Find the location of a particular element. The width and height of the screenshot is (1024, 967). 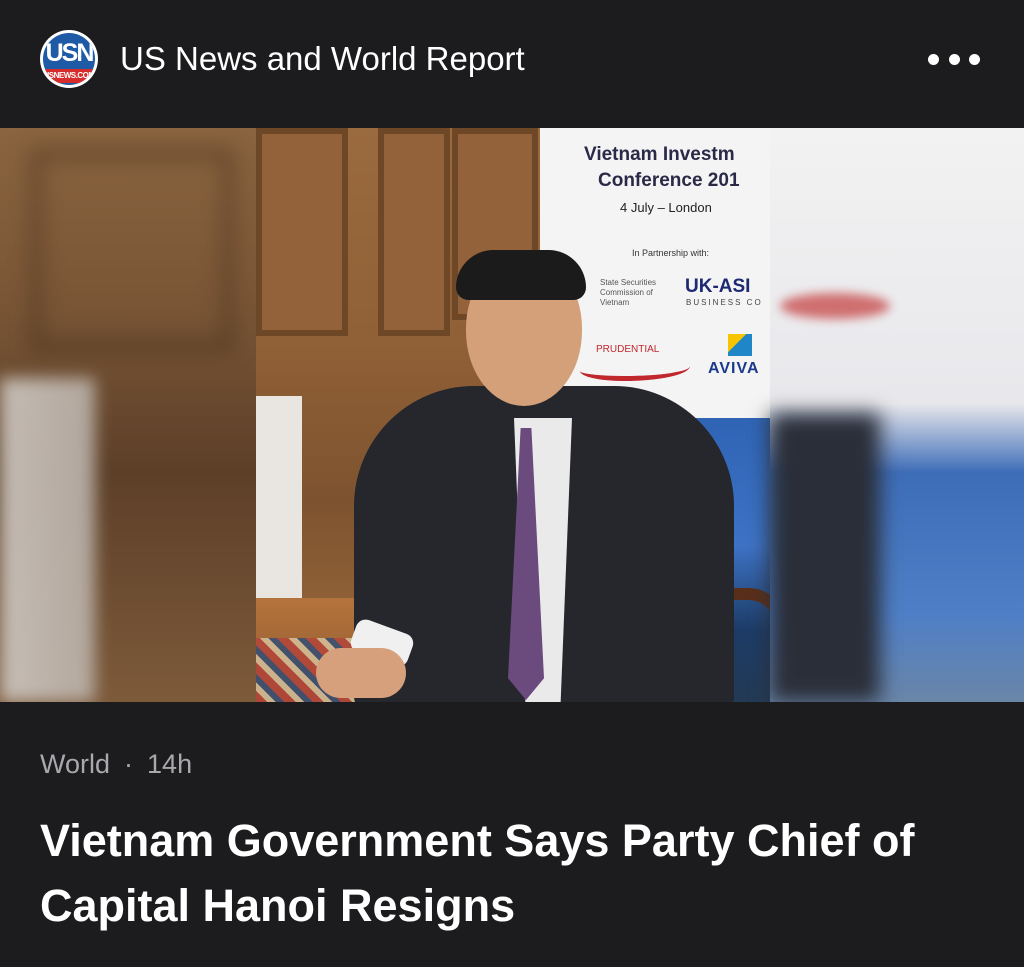

banner-date: 4 July – London is located at coordinates (666, 207).